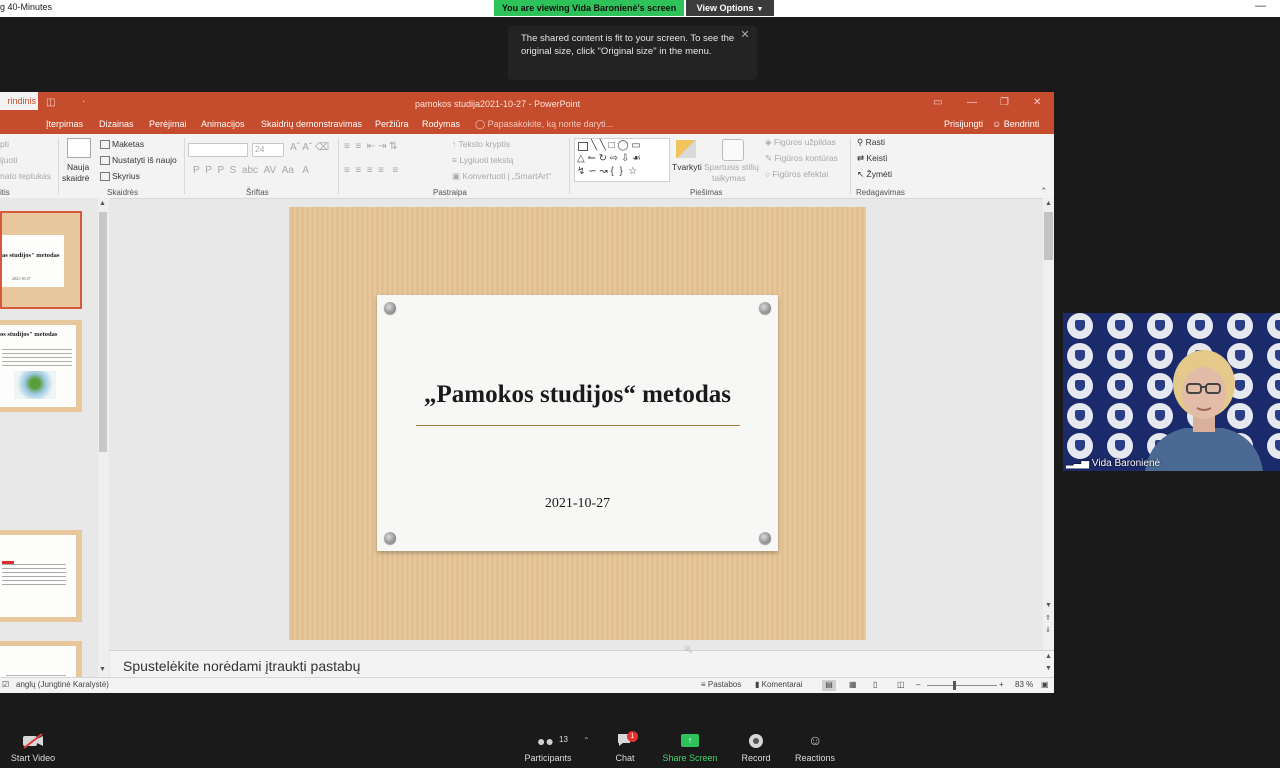  Describe the element at coordinates (1037, 102) in the screenshot. I see `ppt-close-icon: ✕` at that location.